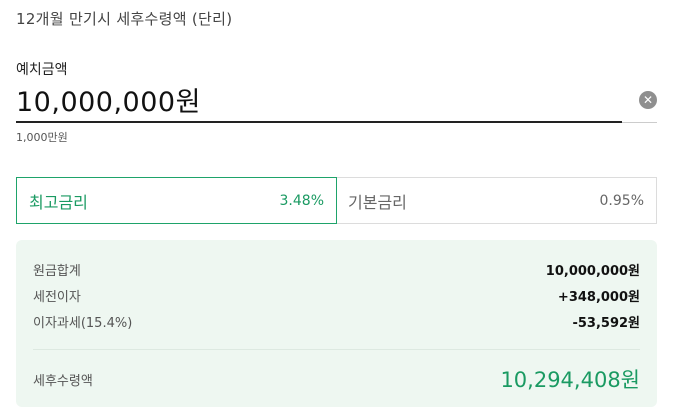 The width and height of the screenshot is (676, 412). What do you see at coordinates (336, 295) in the screenshot?
I see `summary-row-pretax-interest: 세전이자 +348,000원` at bounding box center [336, 295].